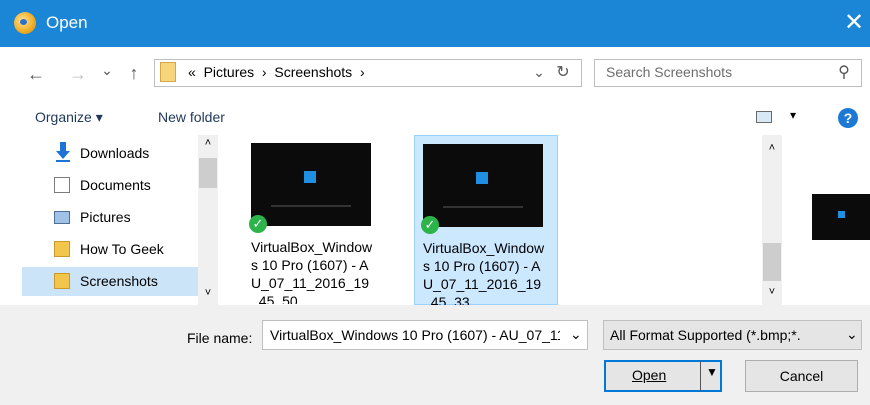 This screenshot has height=405, width=870. Describe the element at coordinates (276, 72) in the screenshot. I see `breadcrumb: « Pictures › Screenshots ›` at that location.